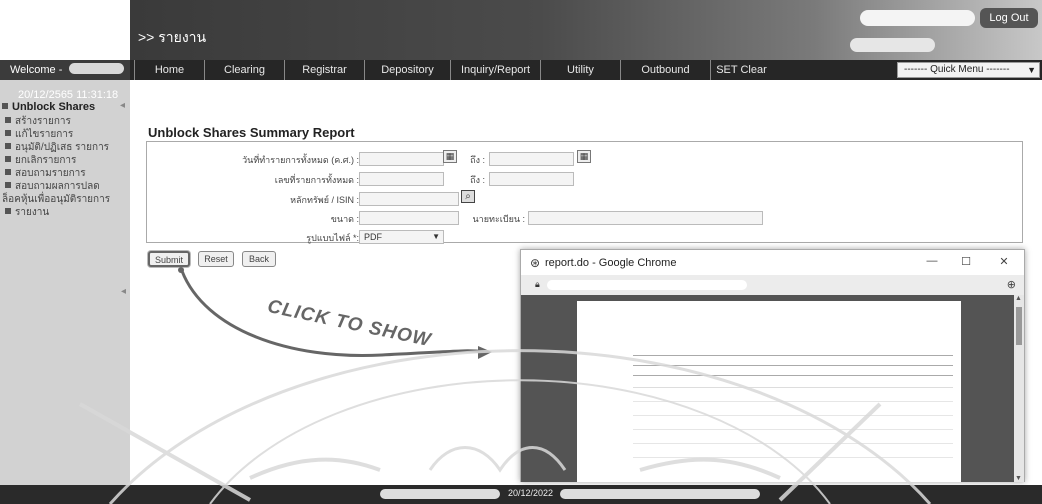 The height and width of the screenshot is (504, 1042). What do you see at coordinates (772, 285) in the screenshot?
I see `chrome-address-bar: 🔒︎ ⊕` at bounding box center [772, 285].